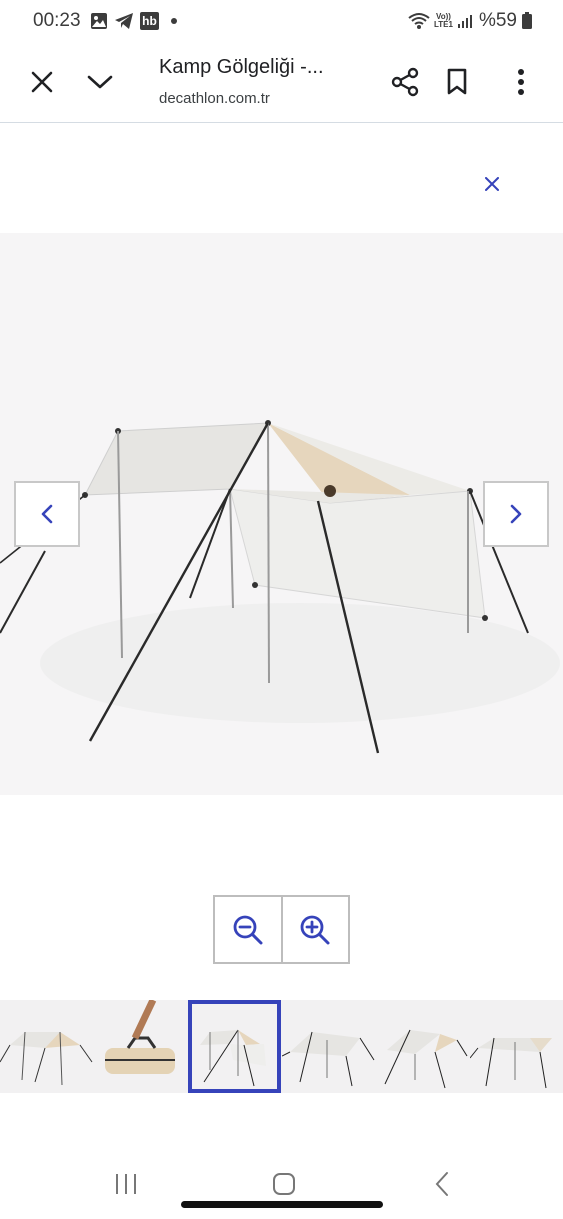  Describe the element at coordinates (281, 929) in the screenshot. I see `zoom-controls` at that location.